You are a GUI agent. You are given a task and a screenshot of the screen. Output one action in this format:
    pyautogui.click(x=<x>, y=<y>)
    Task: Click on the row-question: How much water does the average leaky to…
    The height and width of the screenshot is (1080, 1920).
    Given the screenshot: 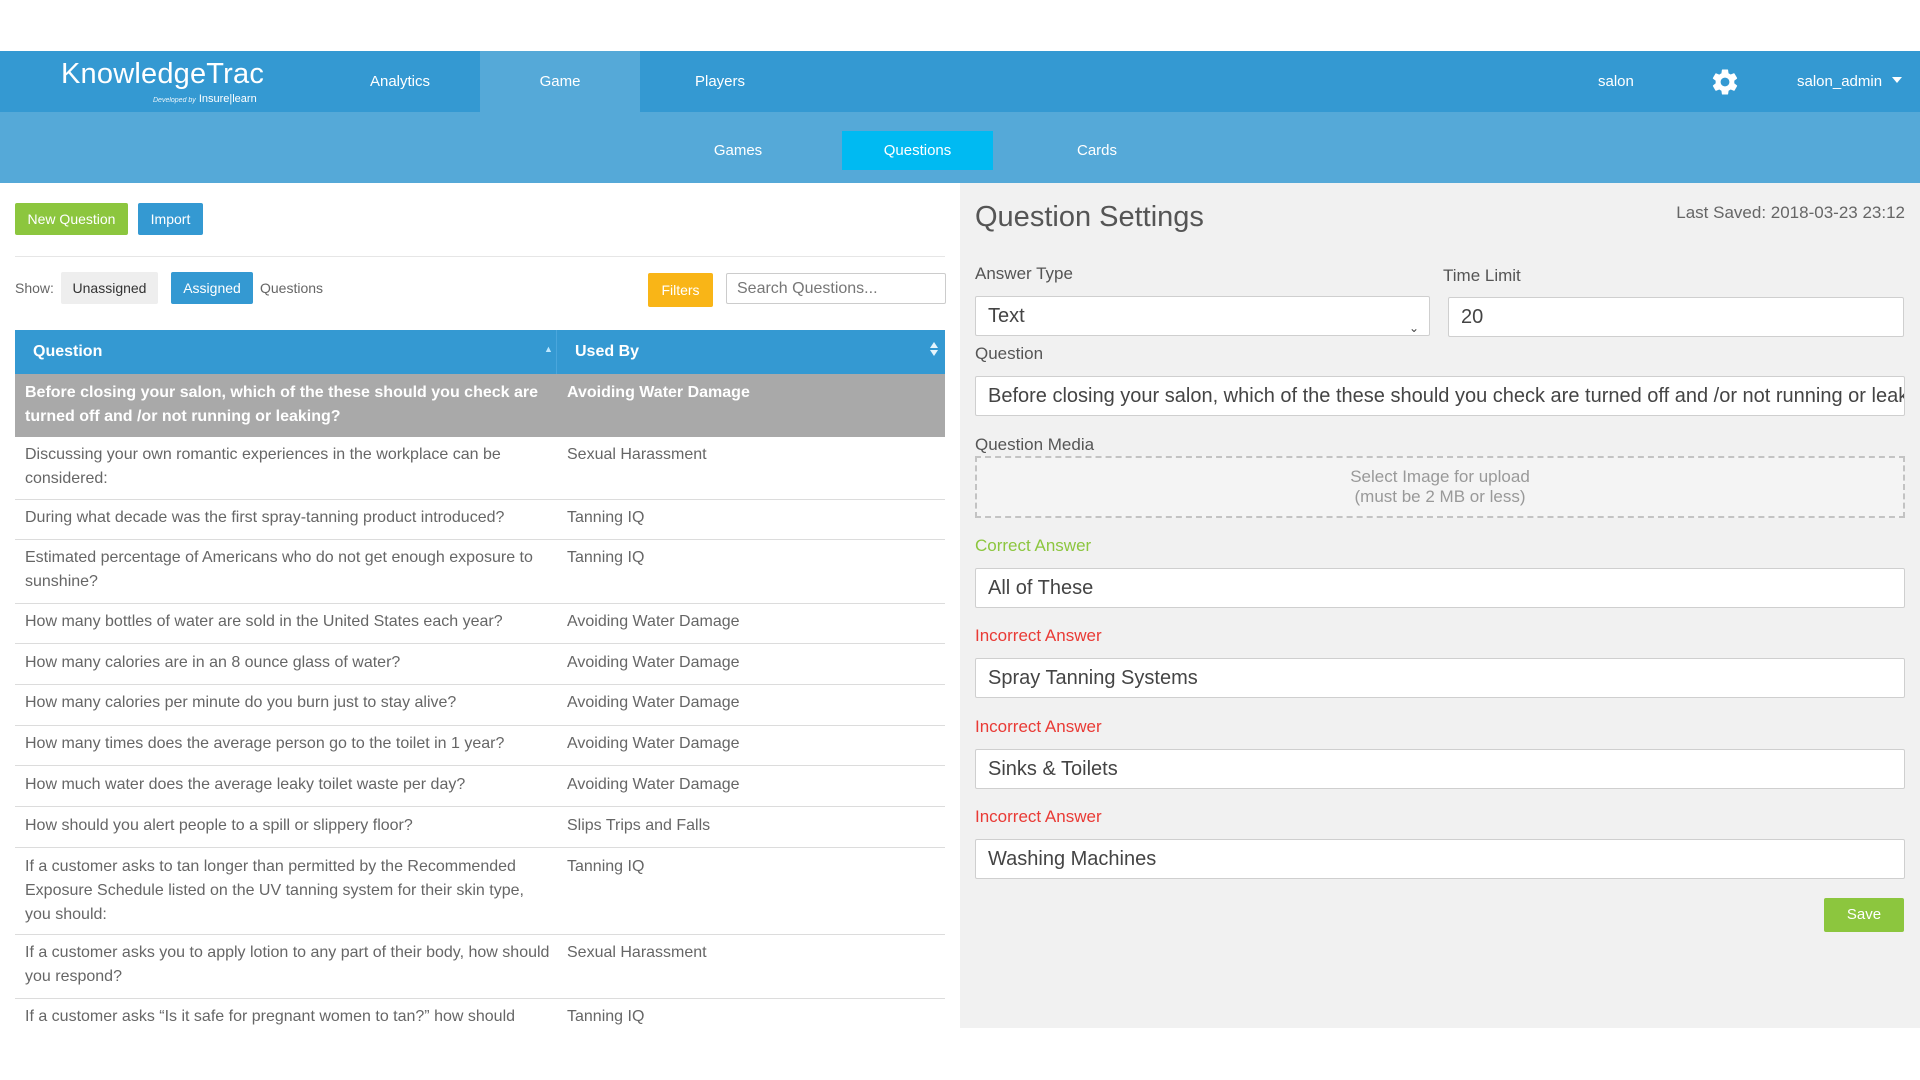 What is the action you would take?
    pyautogui.click(x=245, y=784)
    